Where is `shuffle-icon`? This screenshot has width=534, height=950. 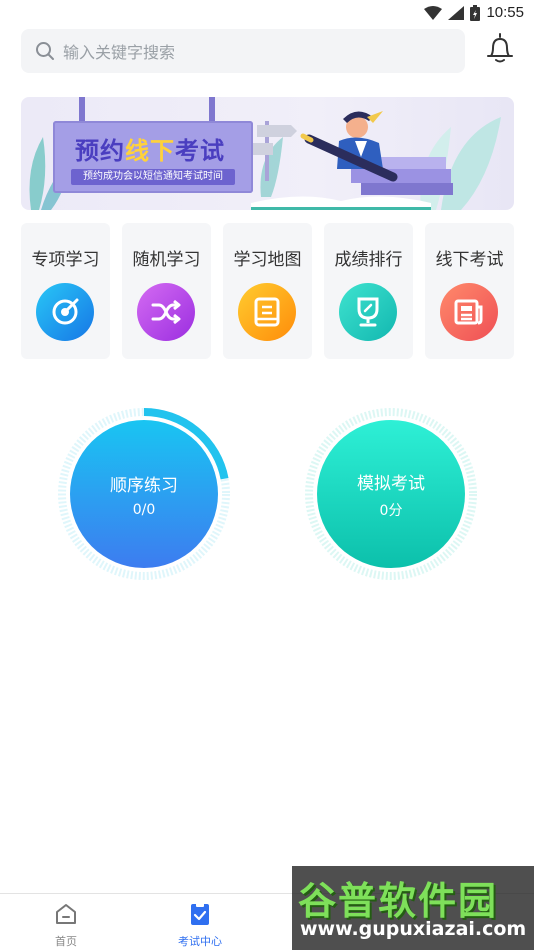 shuffle-icon is located at coordinates (166, 312).